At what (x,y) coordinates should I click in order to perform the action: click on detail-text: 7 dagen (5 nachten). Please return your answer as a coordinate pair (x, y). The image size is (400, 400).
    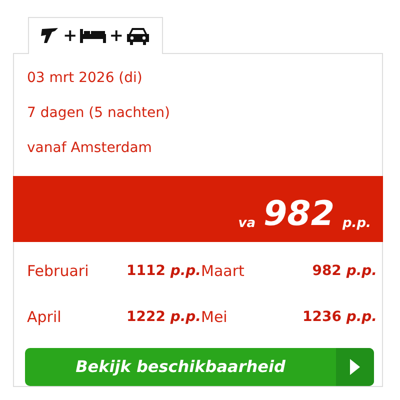
    Looking at the image, I should click on (99, 113).